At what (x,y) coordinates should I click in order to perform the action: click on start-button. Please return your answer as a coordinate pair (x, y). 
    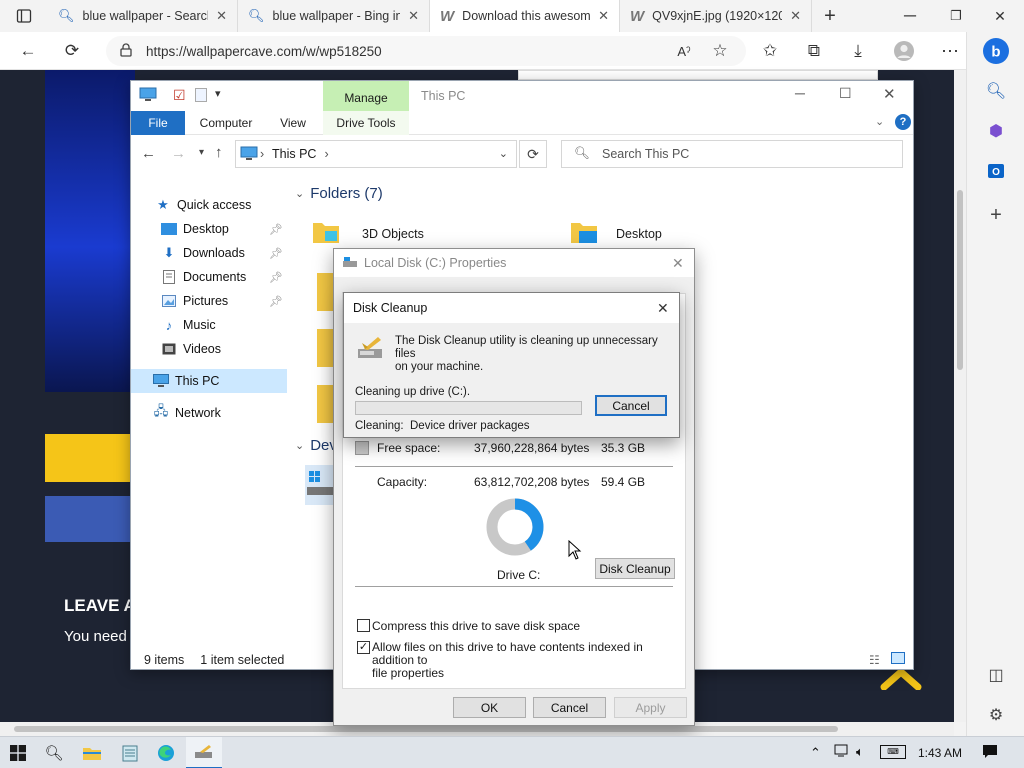
    Looking at the image, I should click on (18, 752).